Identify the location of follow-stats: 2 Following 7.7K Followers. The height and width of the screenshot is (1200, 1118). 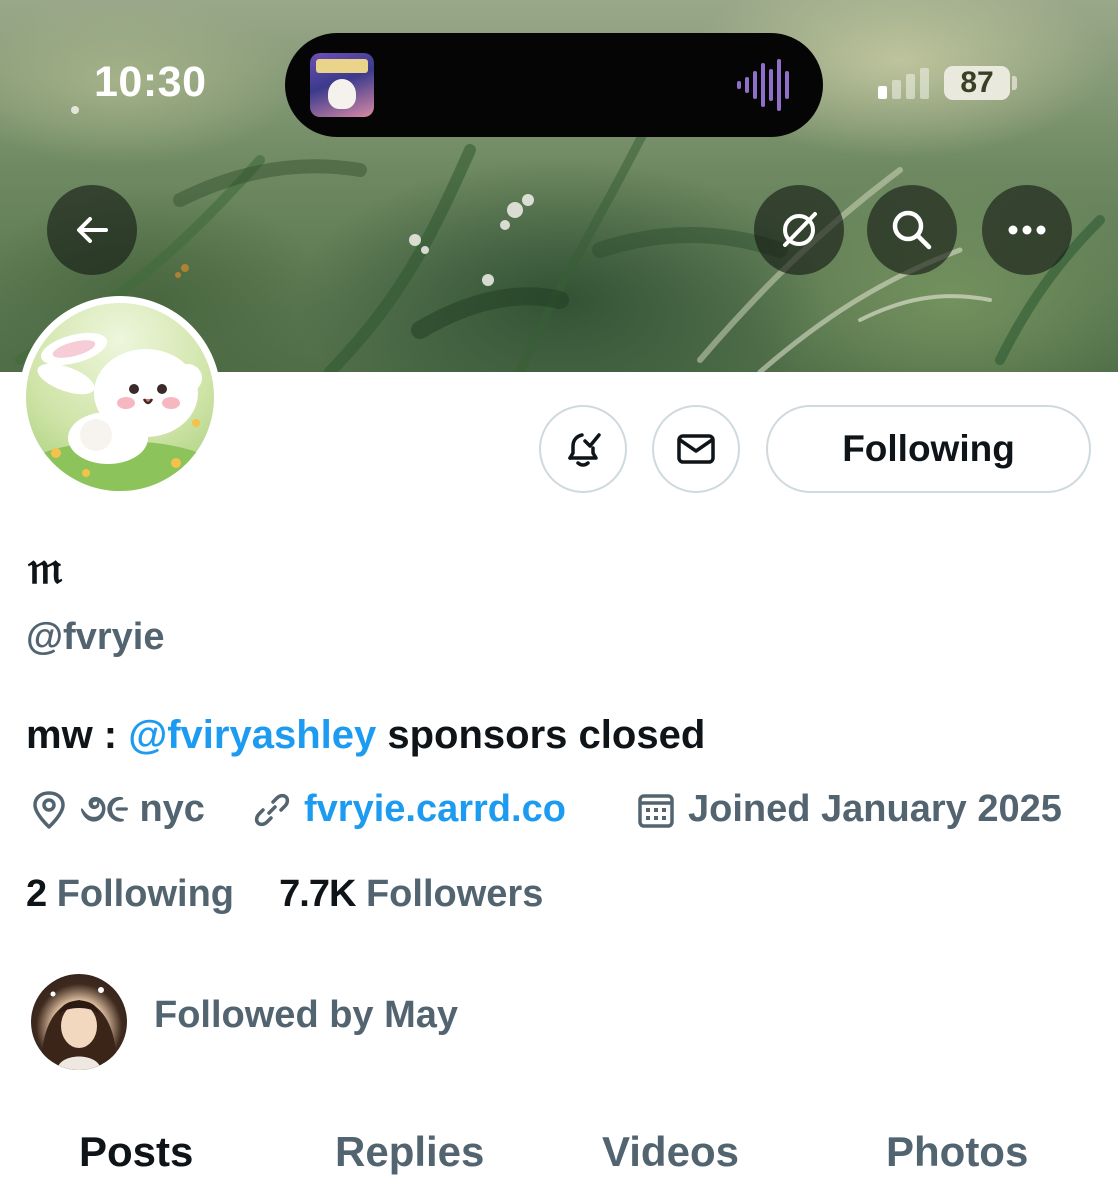
(284, 894).